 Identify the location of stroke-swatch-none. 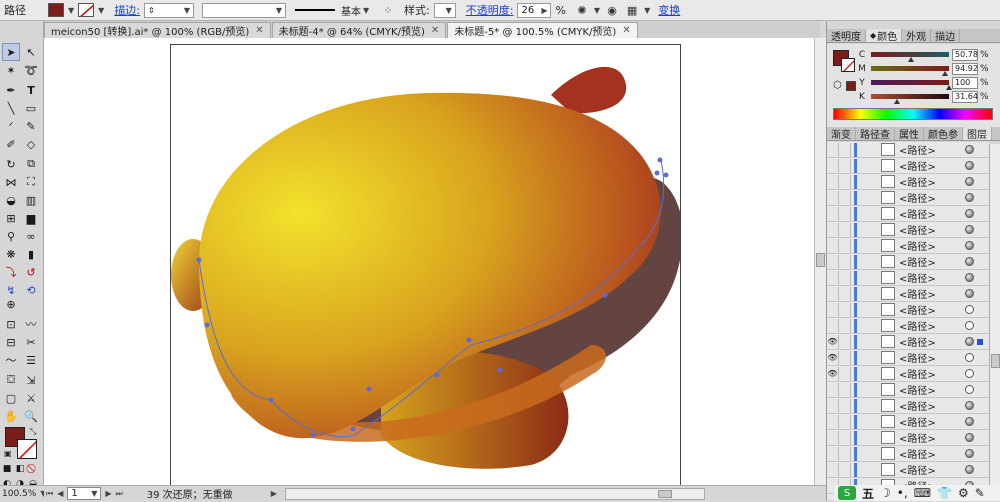
(86, 10).